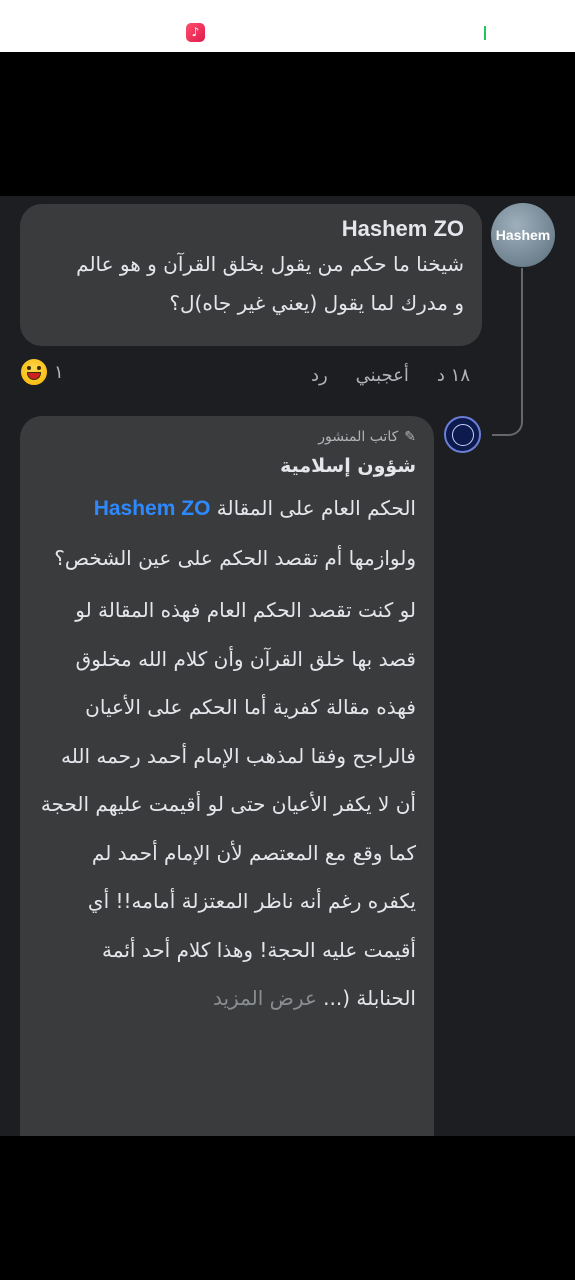  What do you see at coordinates (453, 375) in the screenshot?
I see `comment-time: ١٨ د` at bounding box center [453, 375].